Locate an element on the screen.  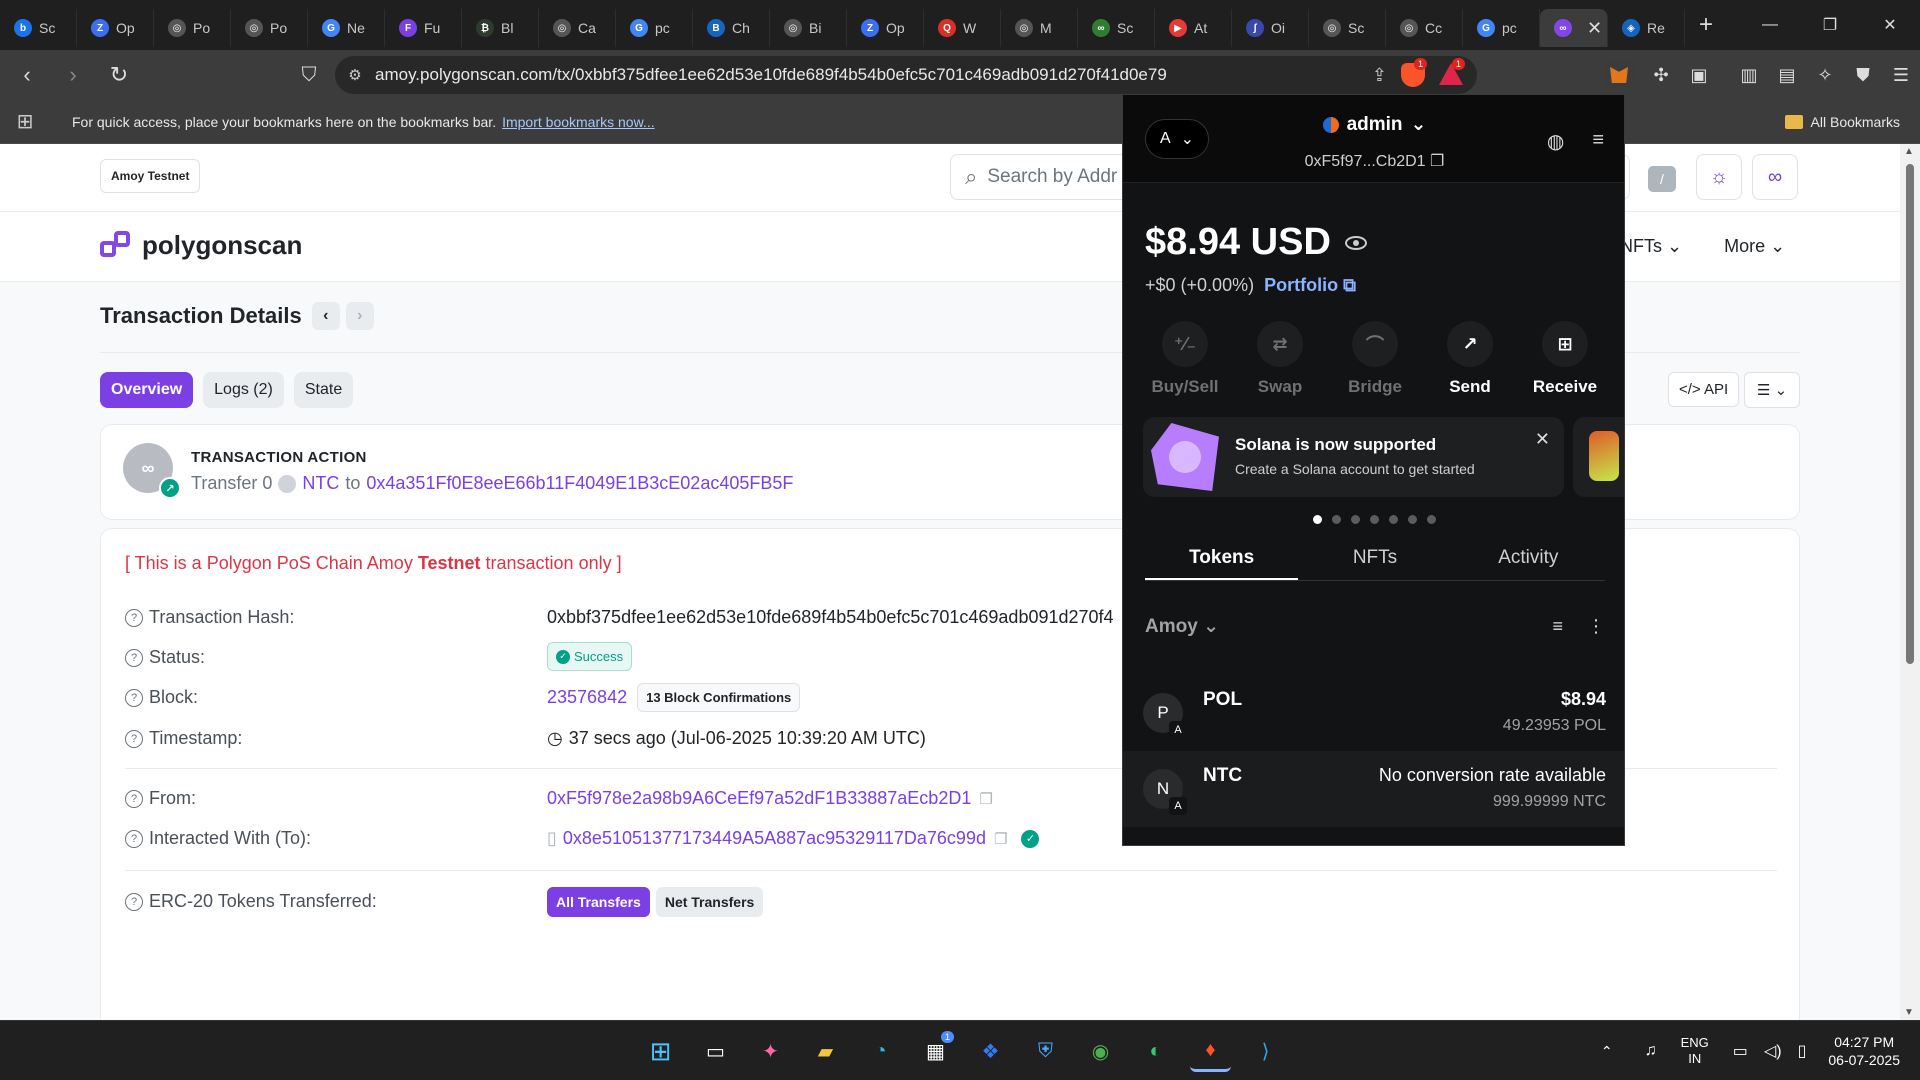
leo-ai-icon: ✧ is located at coordinates (1825, 75).